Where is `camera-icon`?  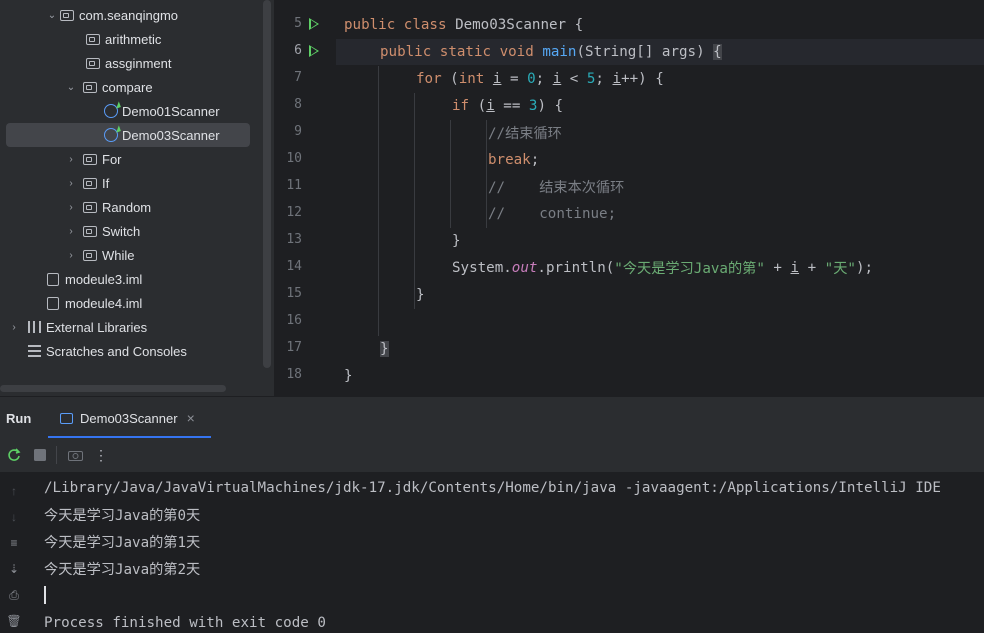 camera-icon is located at coordinates (75, 455).